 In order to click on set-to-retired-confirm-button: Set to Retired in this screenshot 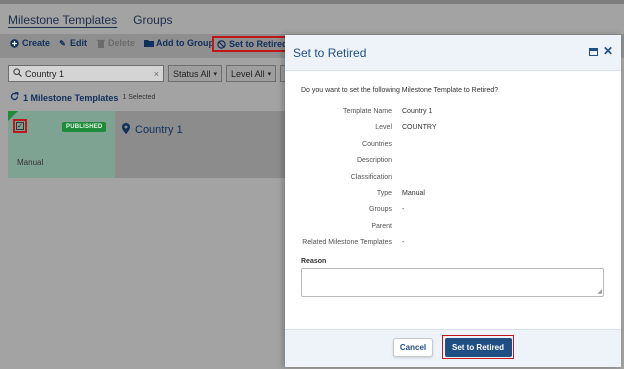, I will do `click(478, 347)`.